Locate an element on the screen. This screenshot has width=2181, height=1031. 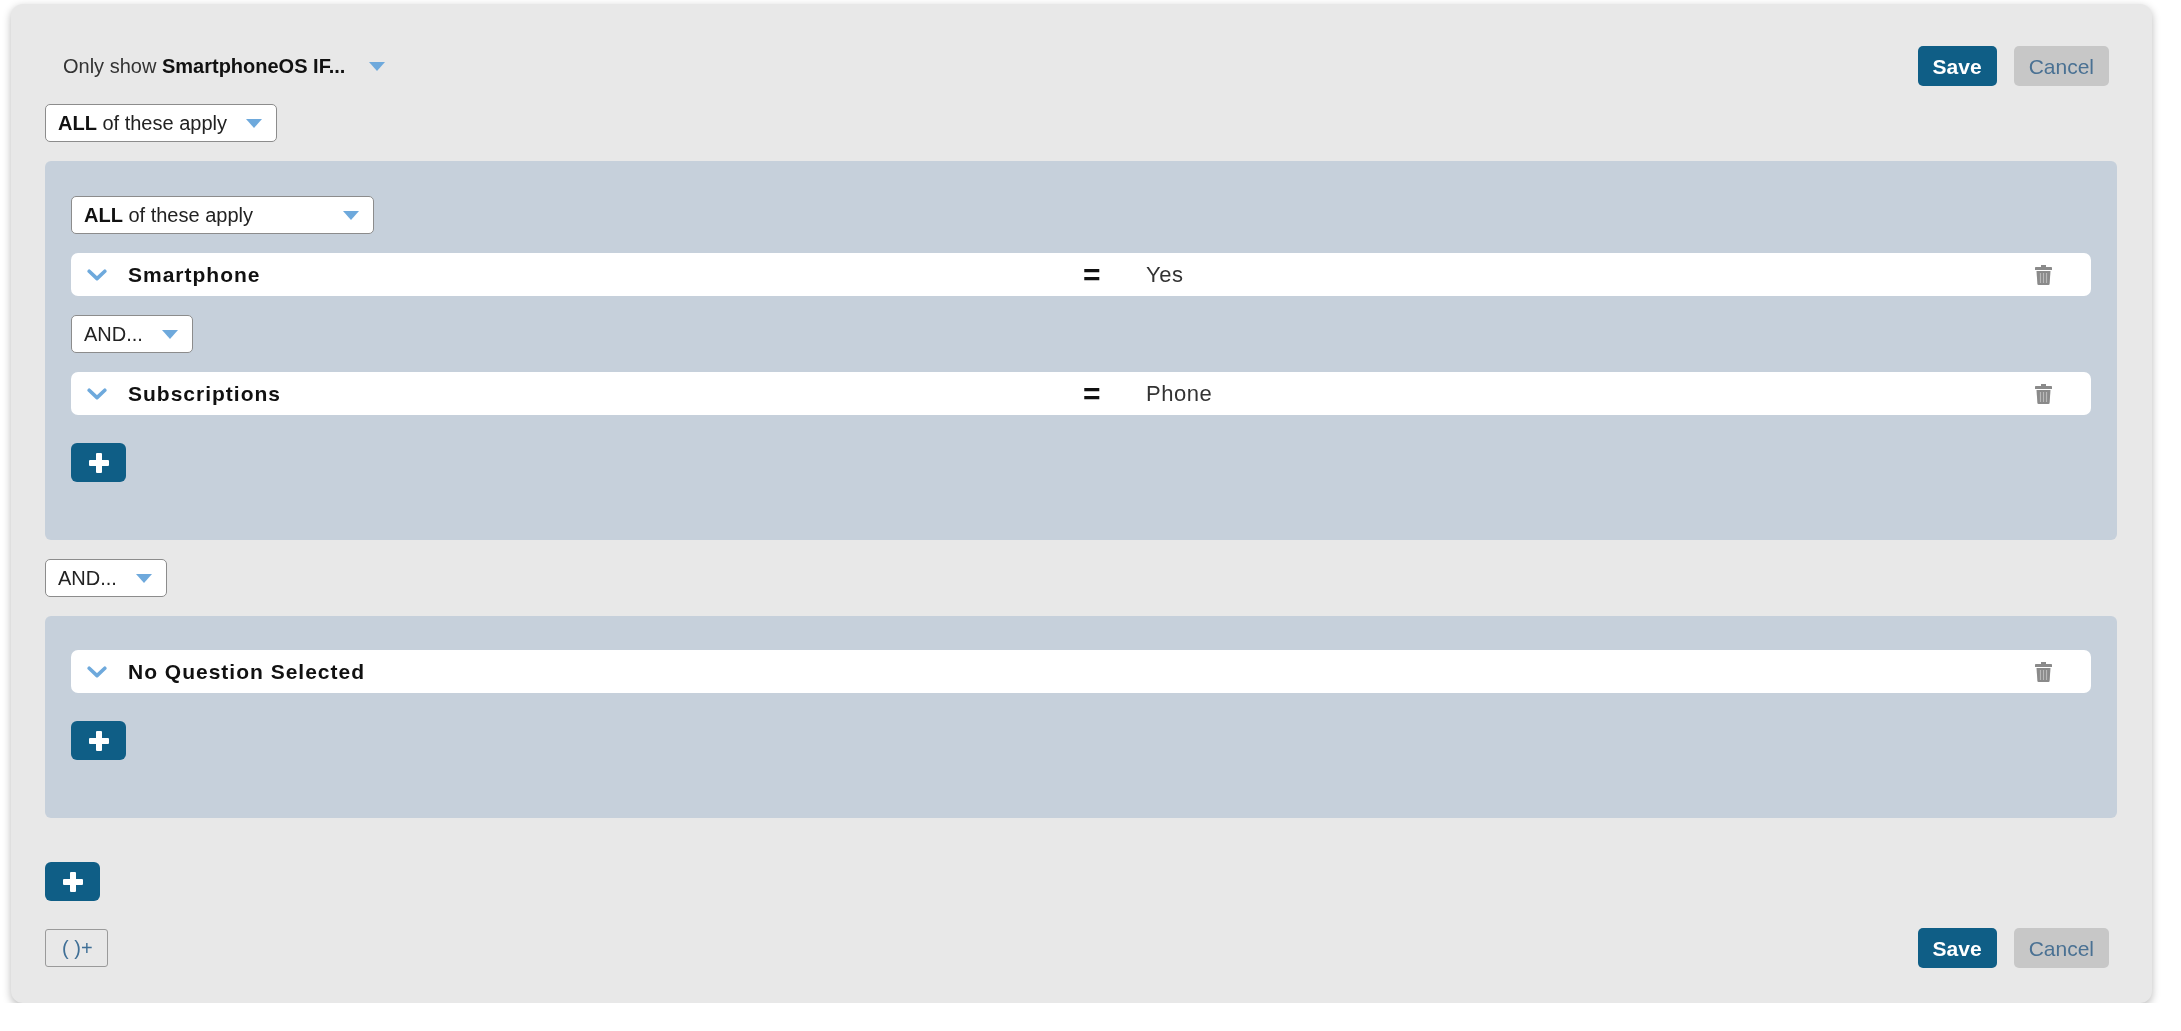
question-label: Smartphone is located at coordinates (194, 274).